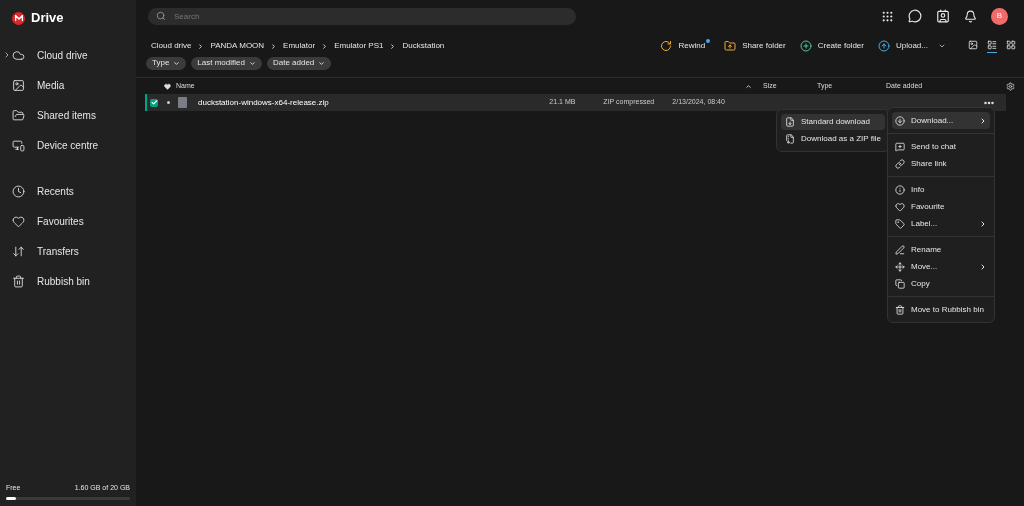 This screenshot has width=1024, height=506. Describe the element at coordinates (685, 46) in the screenshot. I see `toolbar-button: Rewind` at that location.